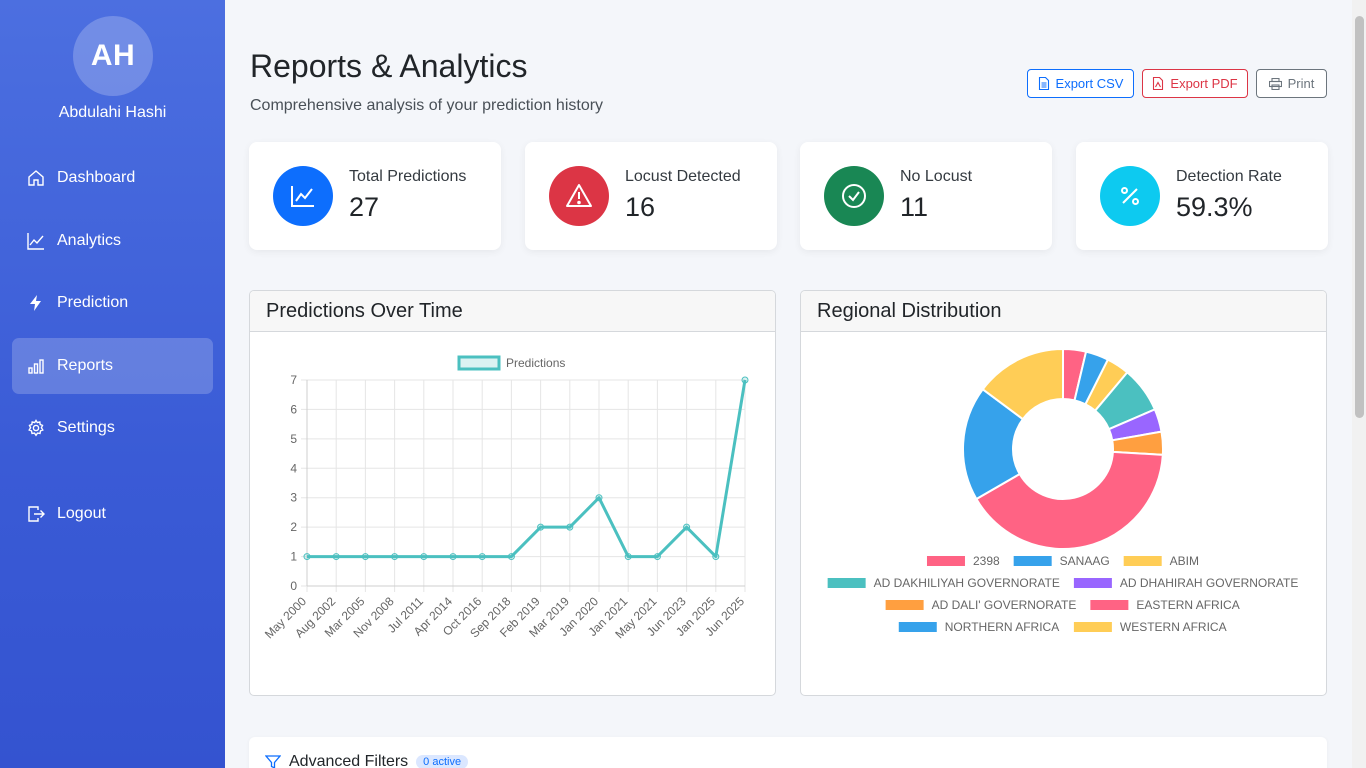 This screenshot has height=768, width=1366. Describe the element at coordinates (81, 513) in the screenshot. I see `sidebar-item-label: Logout` at that location.